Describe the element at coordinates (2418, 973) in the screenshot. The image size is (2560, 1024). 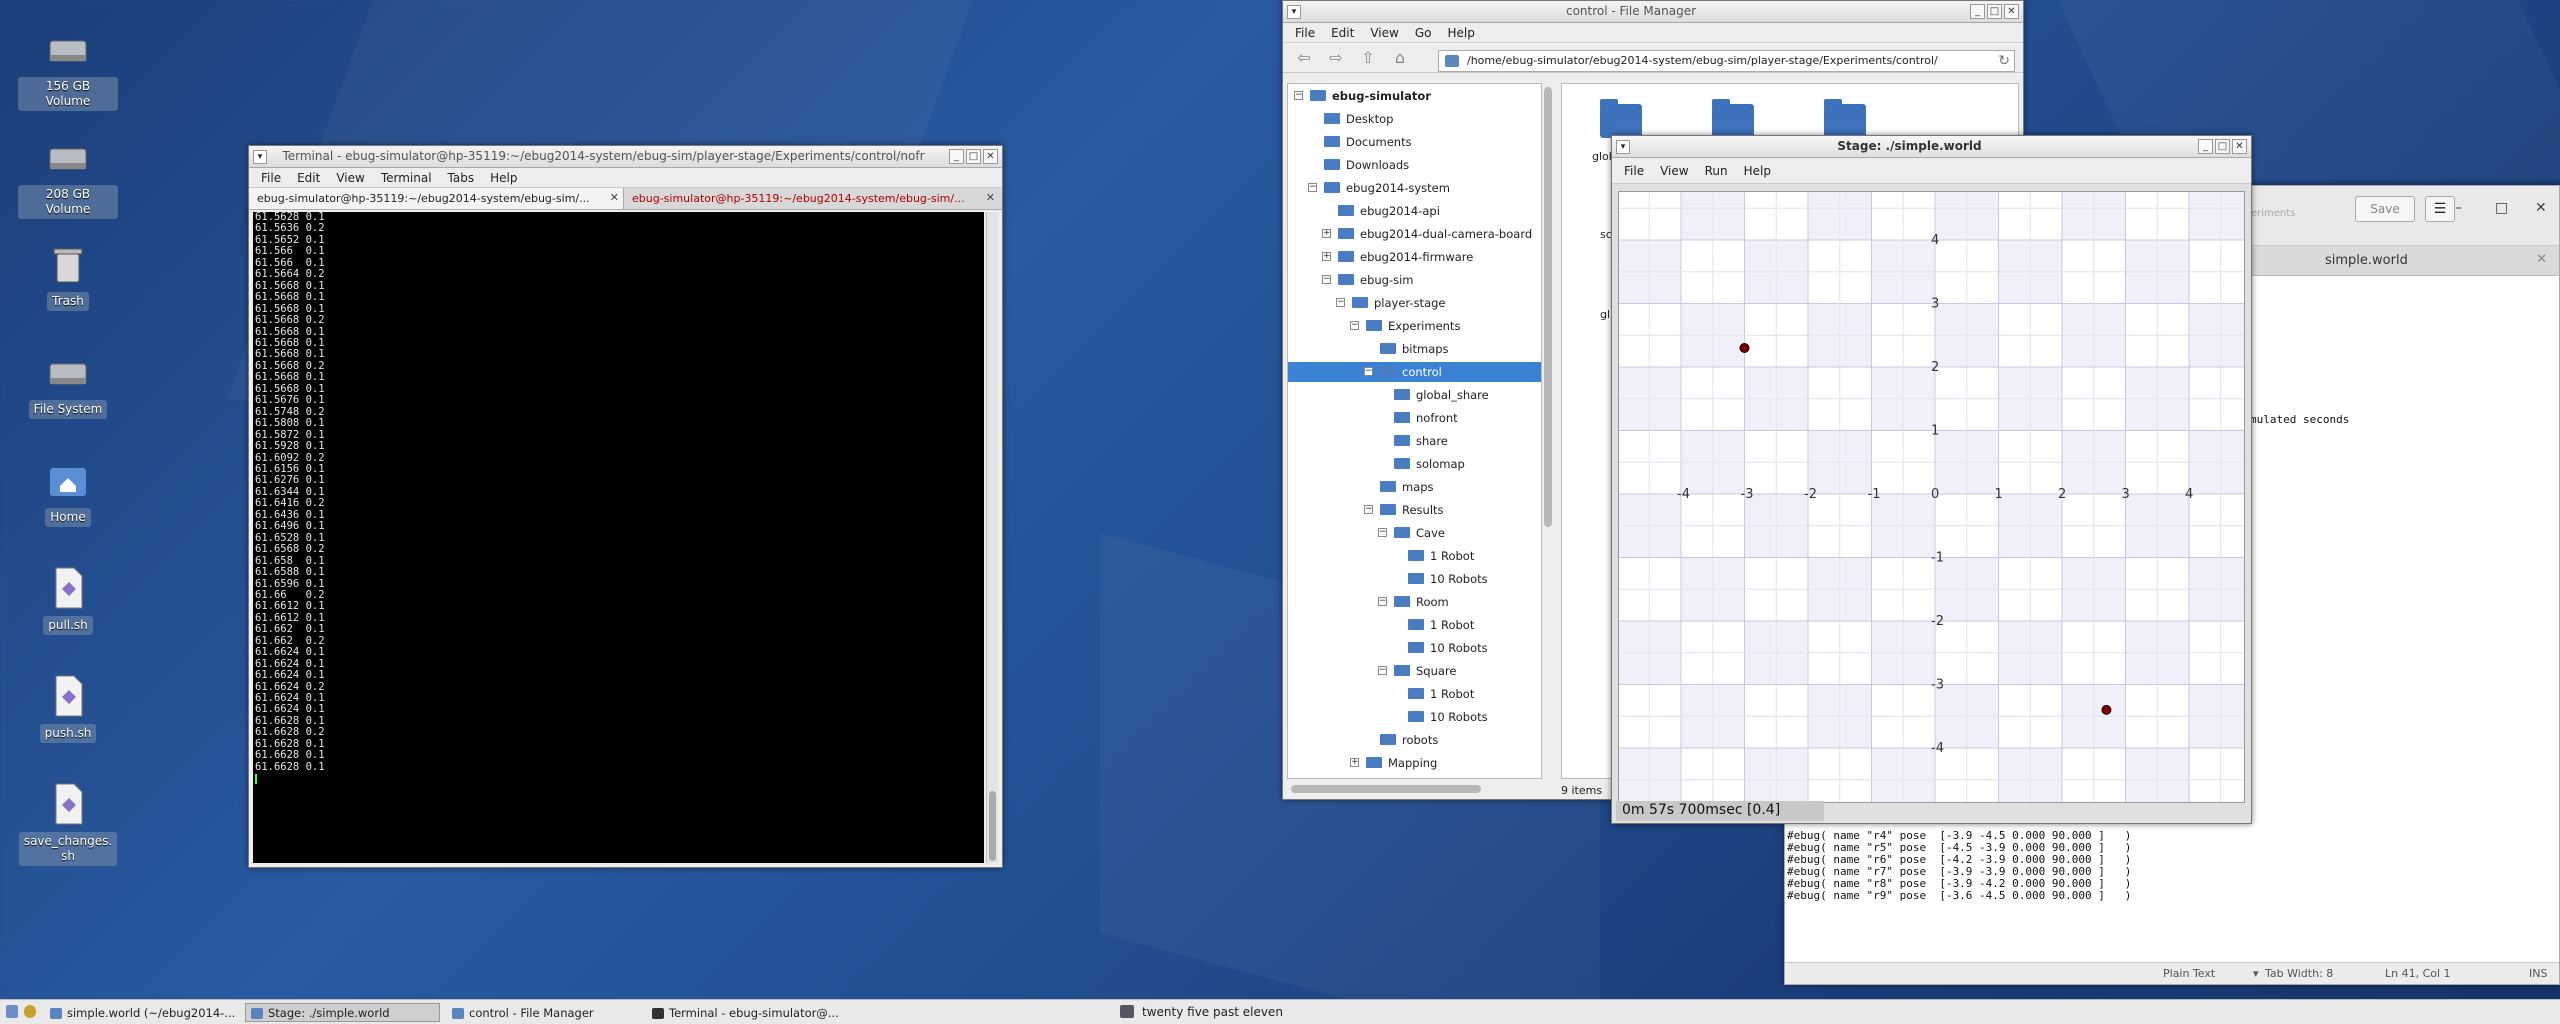
I see `cursor-position: Ln 41, Col 1` at that location.